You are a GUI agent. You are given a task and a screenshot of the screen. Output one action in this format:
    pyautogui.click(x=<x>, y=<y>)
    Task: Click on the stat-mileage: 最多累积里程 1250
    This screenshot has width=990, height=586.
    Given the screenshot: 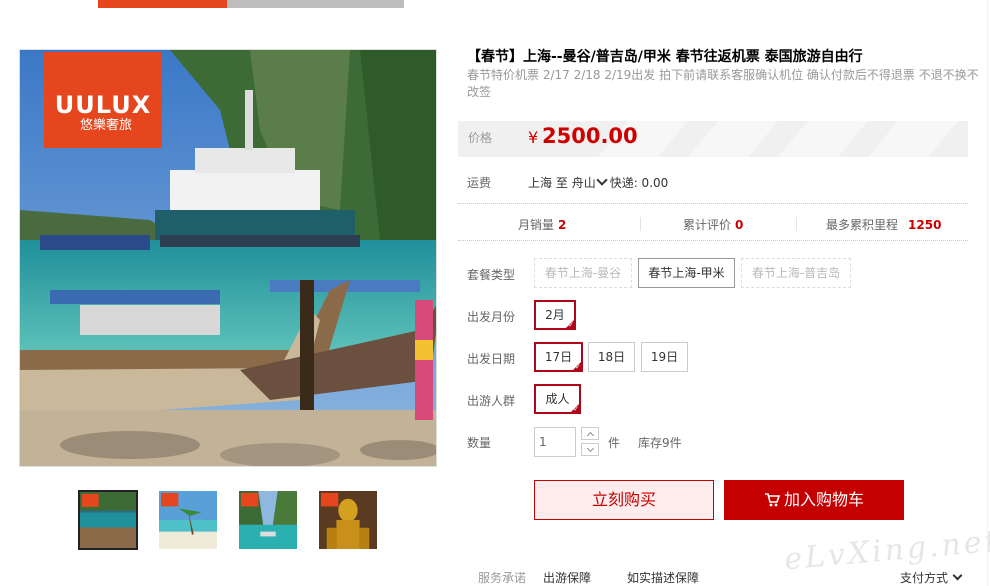 What is the action you would take?
    pyautogui.click(x=883, y=224)
    